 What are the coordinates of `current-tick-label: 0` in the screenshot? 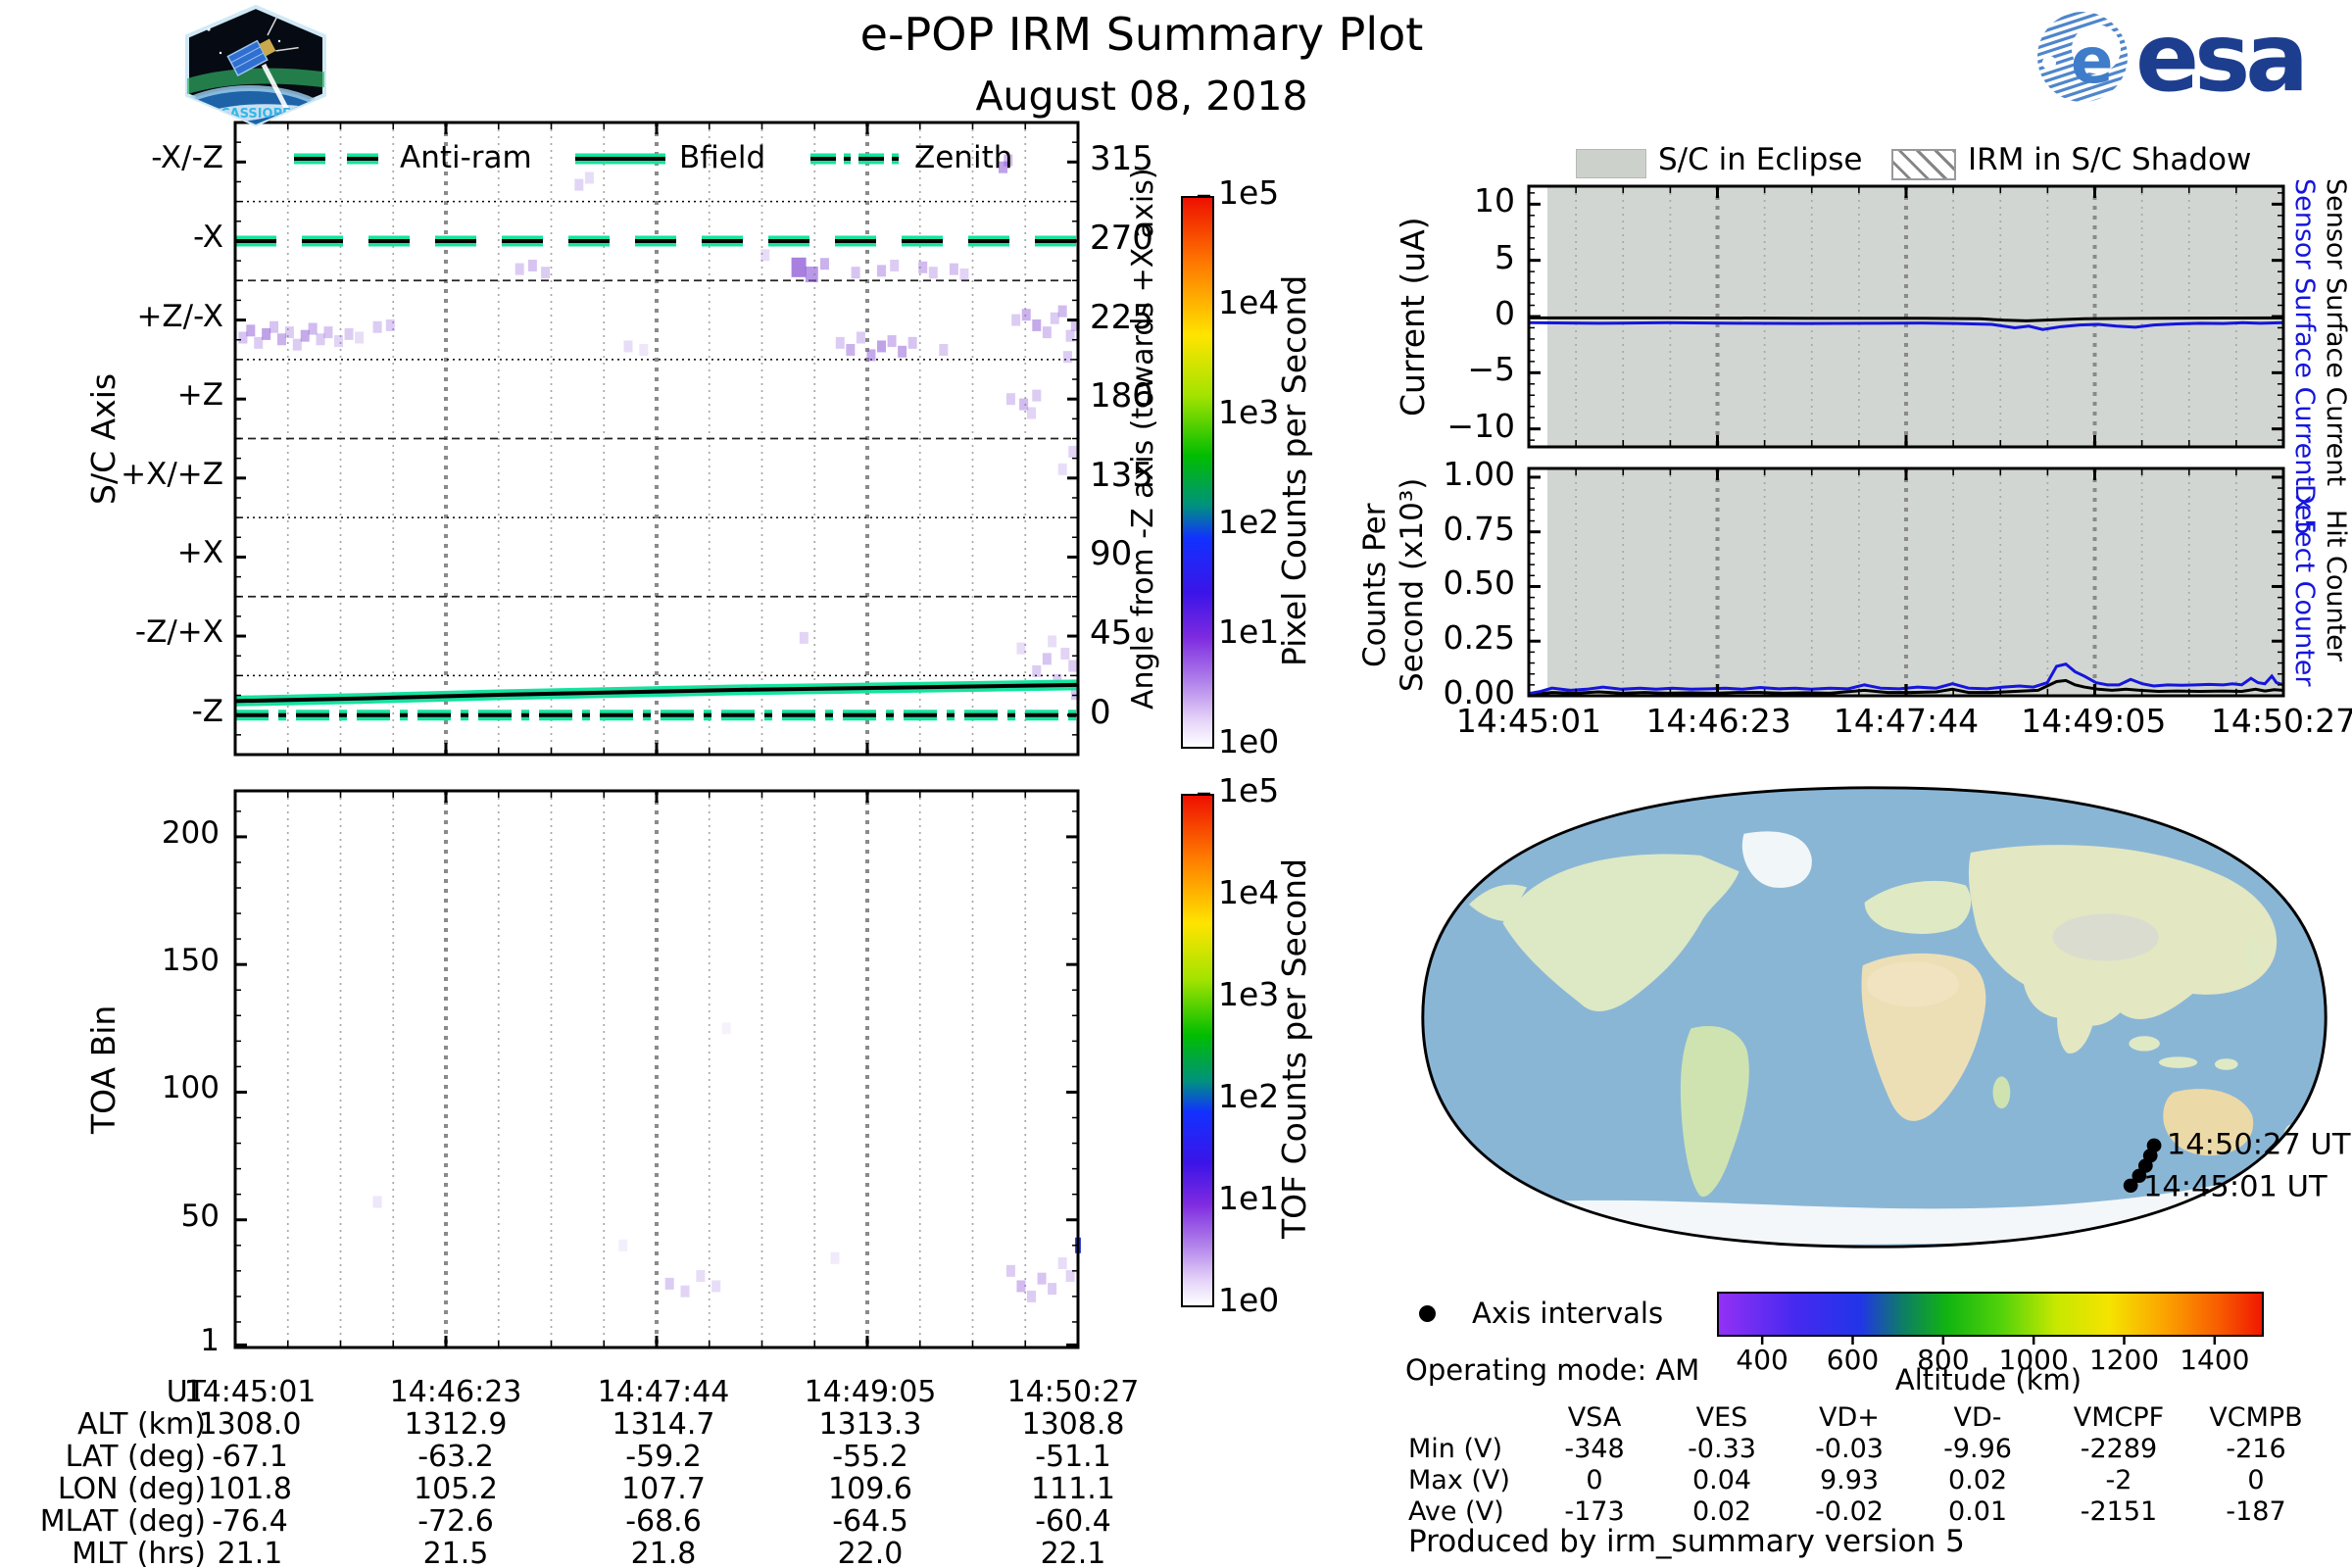 It's located at (1504, 313).